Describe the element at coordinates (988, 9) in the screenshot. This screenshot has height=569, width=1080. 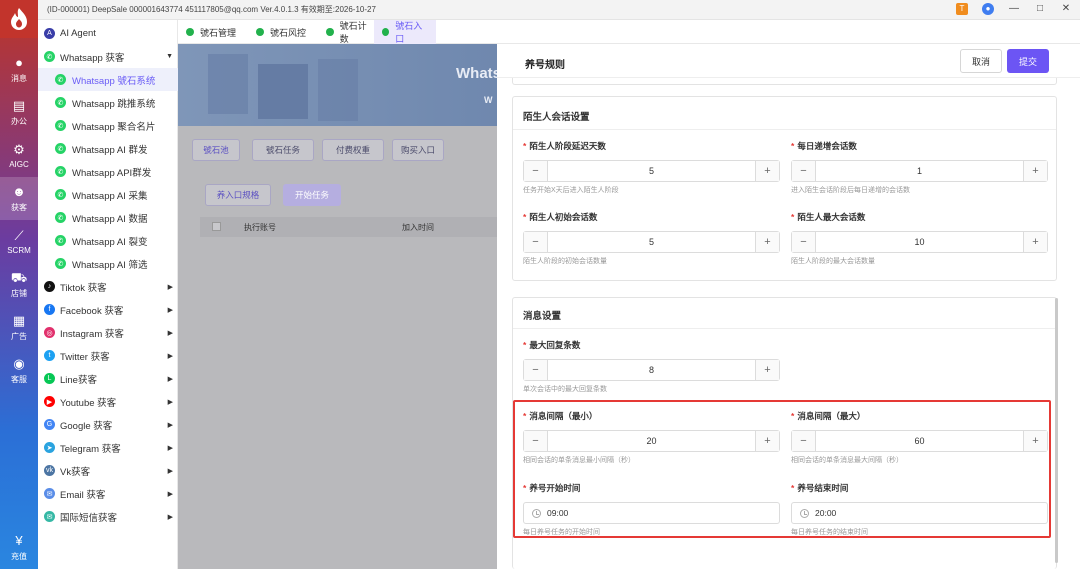
I see `user-icon: ●` at that location.